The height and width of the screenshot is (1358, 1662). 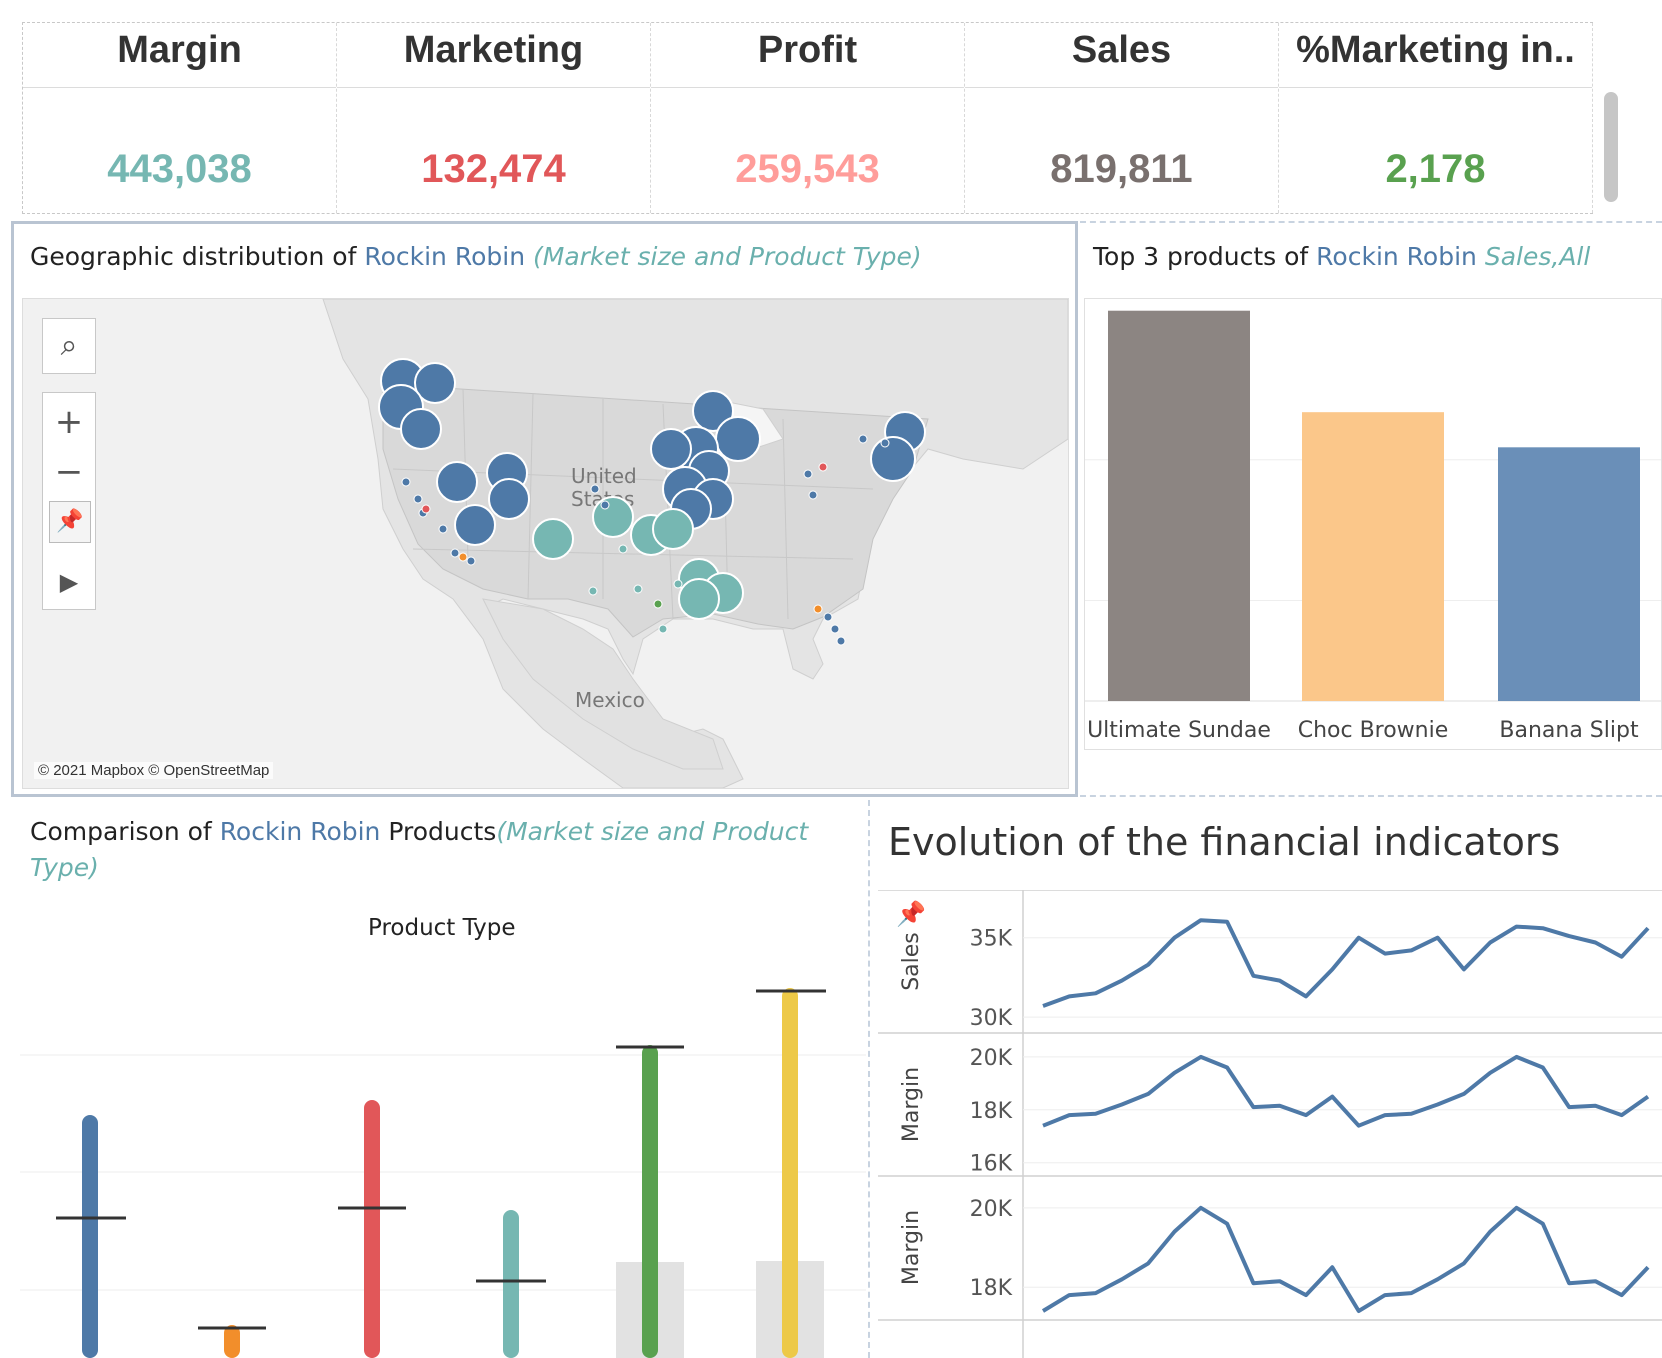 What do you see at coordinates (1435, 169) in the screenshot?
I see `kpi-value: 2,178` at bounding box center [1435, 169].